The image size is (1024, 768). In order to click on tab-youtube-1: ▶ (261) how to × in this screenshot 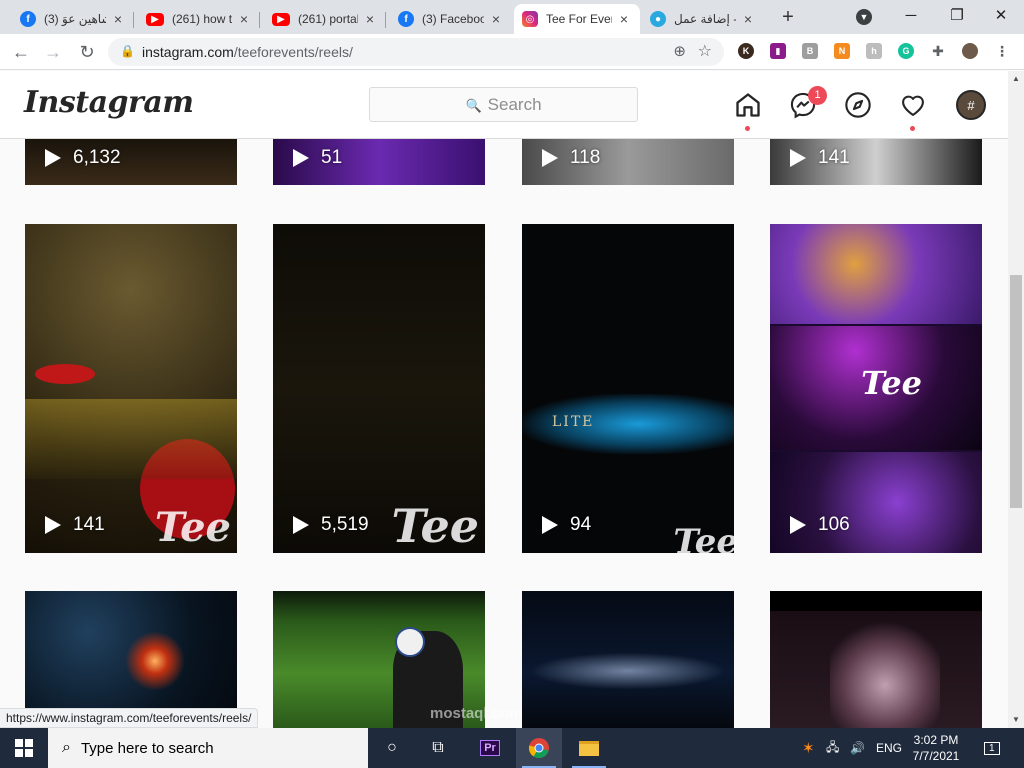, I will do `click(199, 19)`.